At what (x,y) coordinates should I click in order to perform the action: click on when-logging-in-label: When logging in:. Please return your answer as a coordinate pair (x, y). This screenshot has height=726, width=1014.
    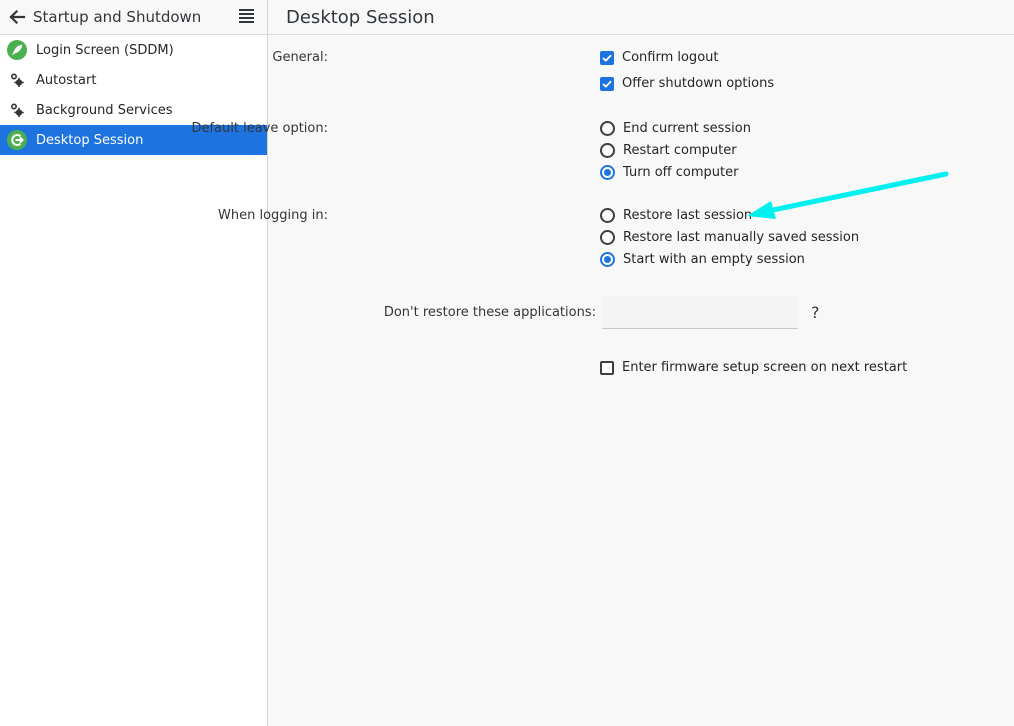
    Looking at the image, I should click on (273, 215).